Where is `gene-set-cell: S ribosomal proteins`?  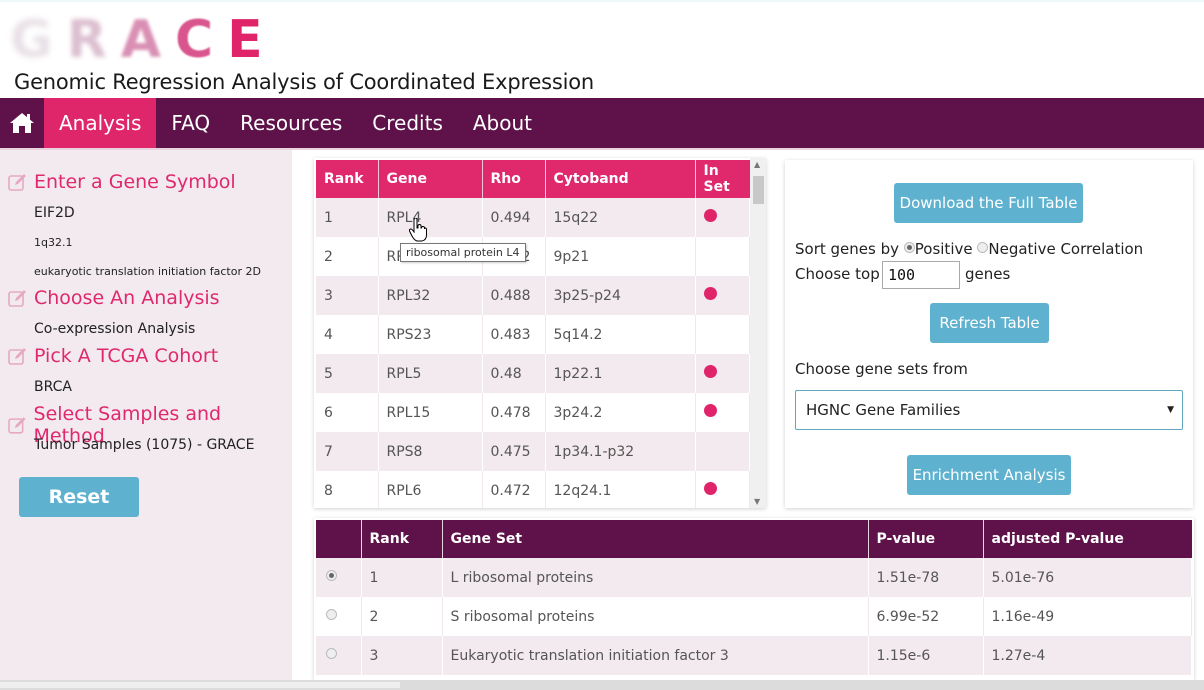 gene-set-cell: S ribosomal proteins is located at coordinates (655, 616).